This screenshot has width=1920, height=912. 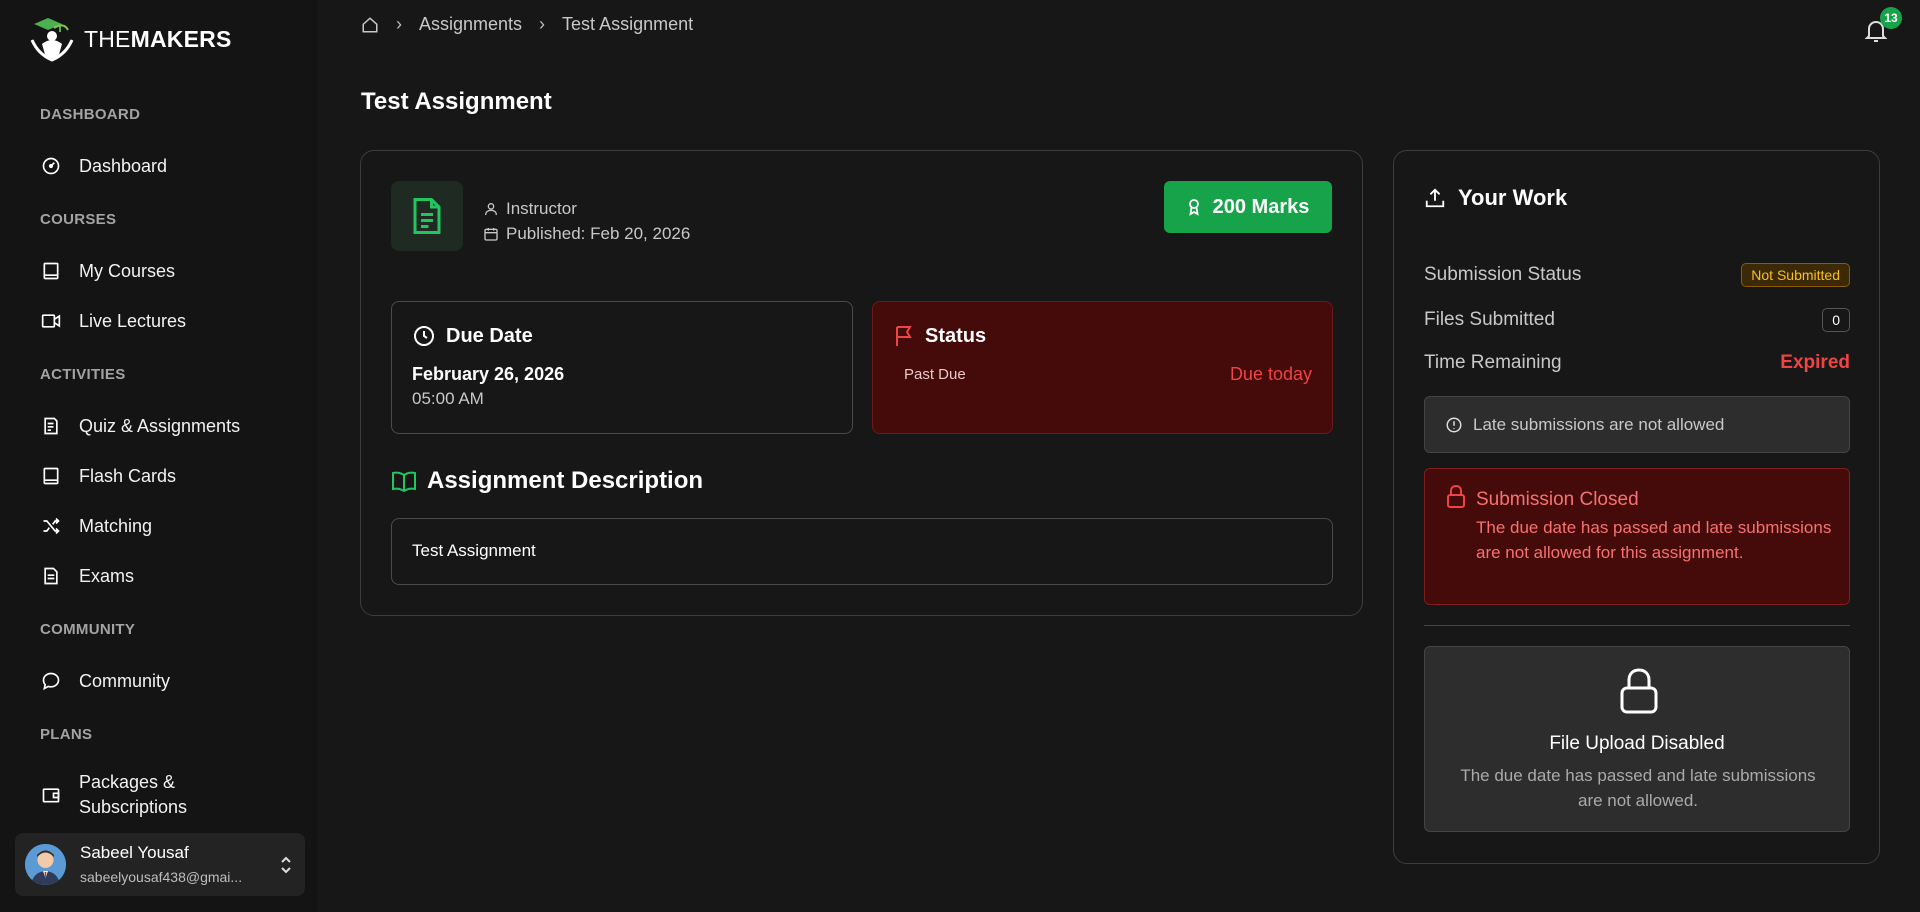 What do you see at coordinates (107, 575) in the screenshot?
I see `sidebar-item-label: Exams` at bounding box center [107, 575].